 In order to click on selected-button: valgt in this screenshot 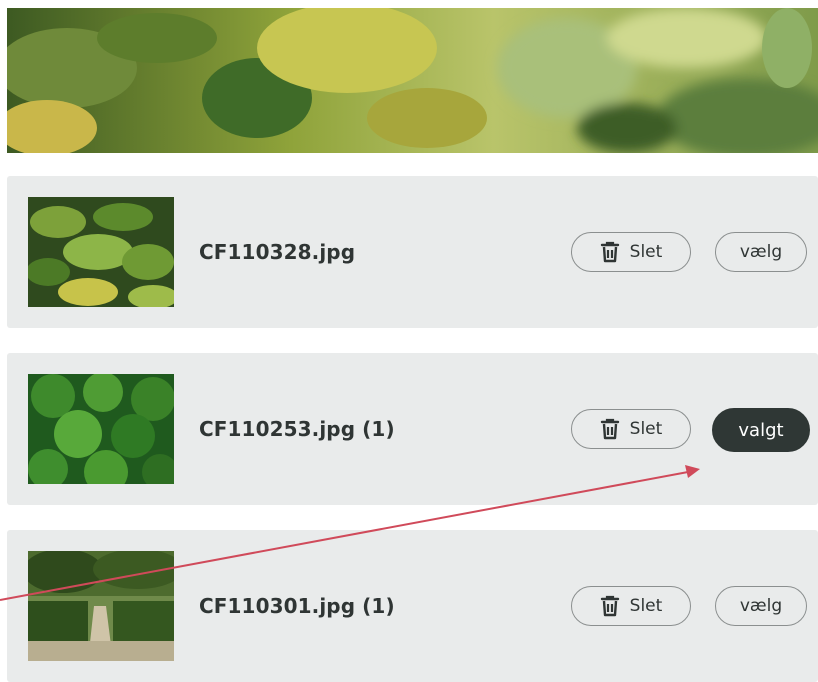, I will do `click(761, 430)`.